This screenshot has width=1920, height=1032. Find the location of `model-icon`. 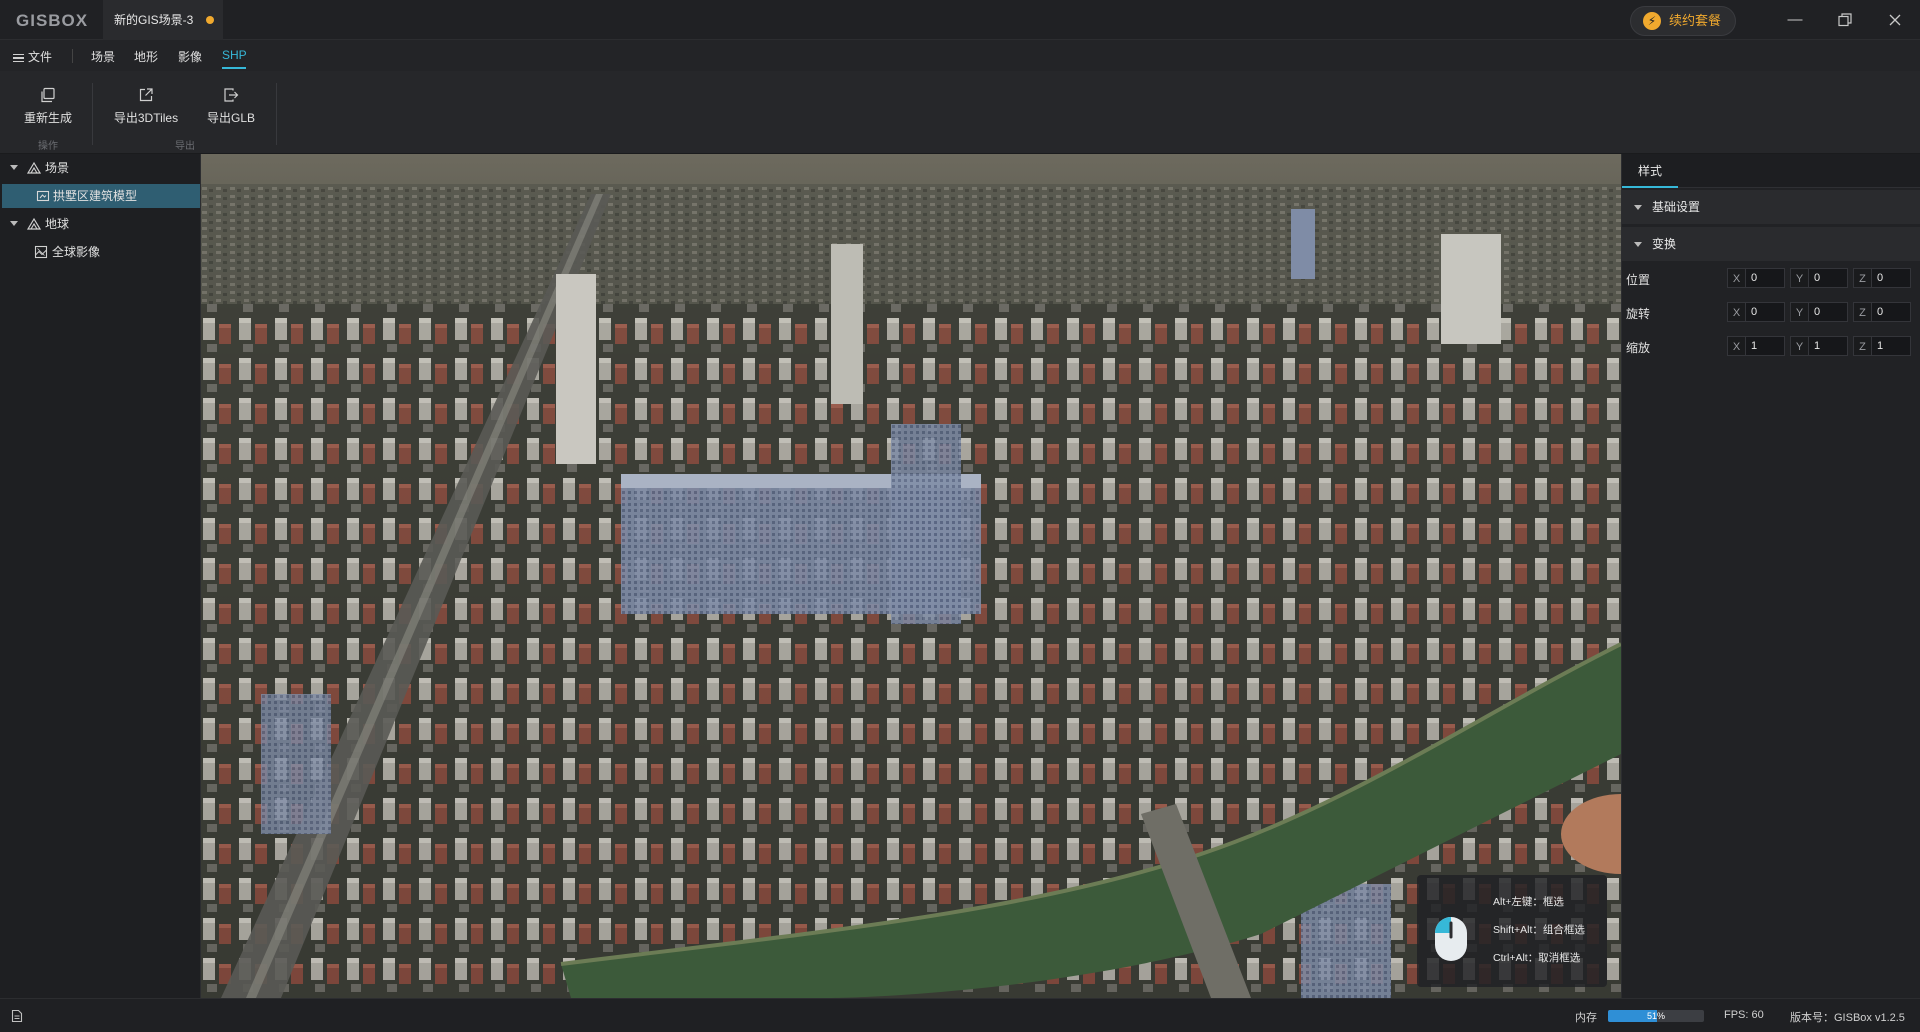

model-icon is located at coordinates (43, 196).